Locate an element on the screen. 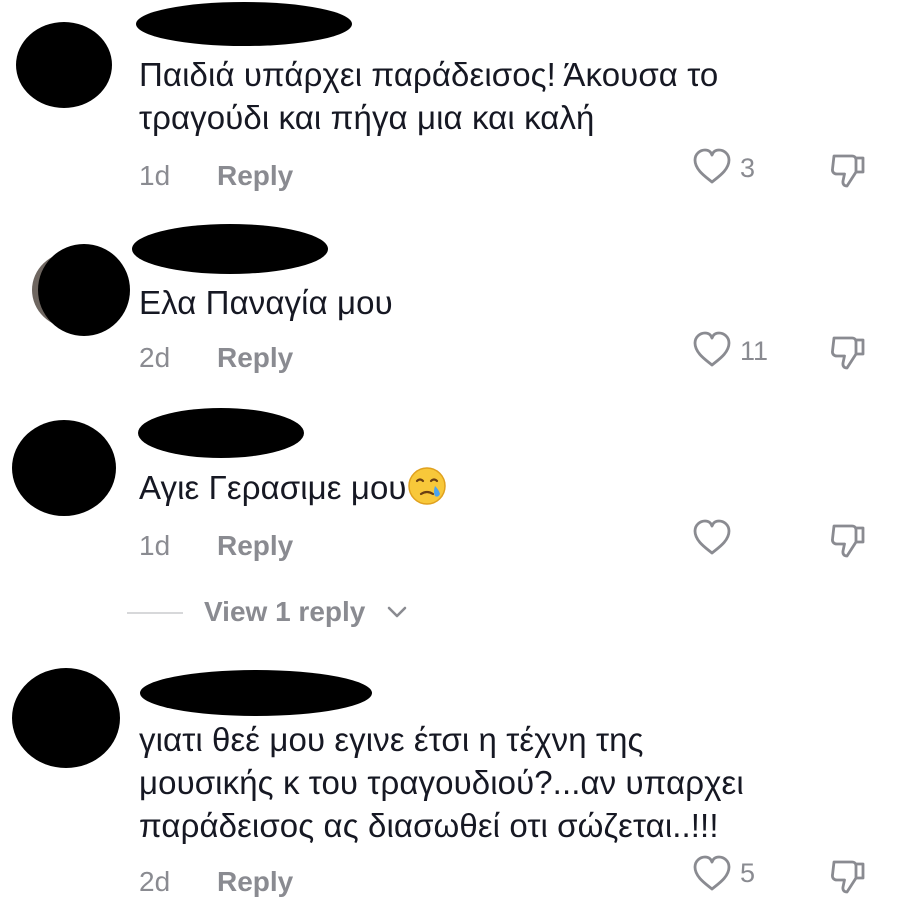  like-count: 11 is located at coordinates (754, 351).